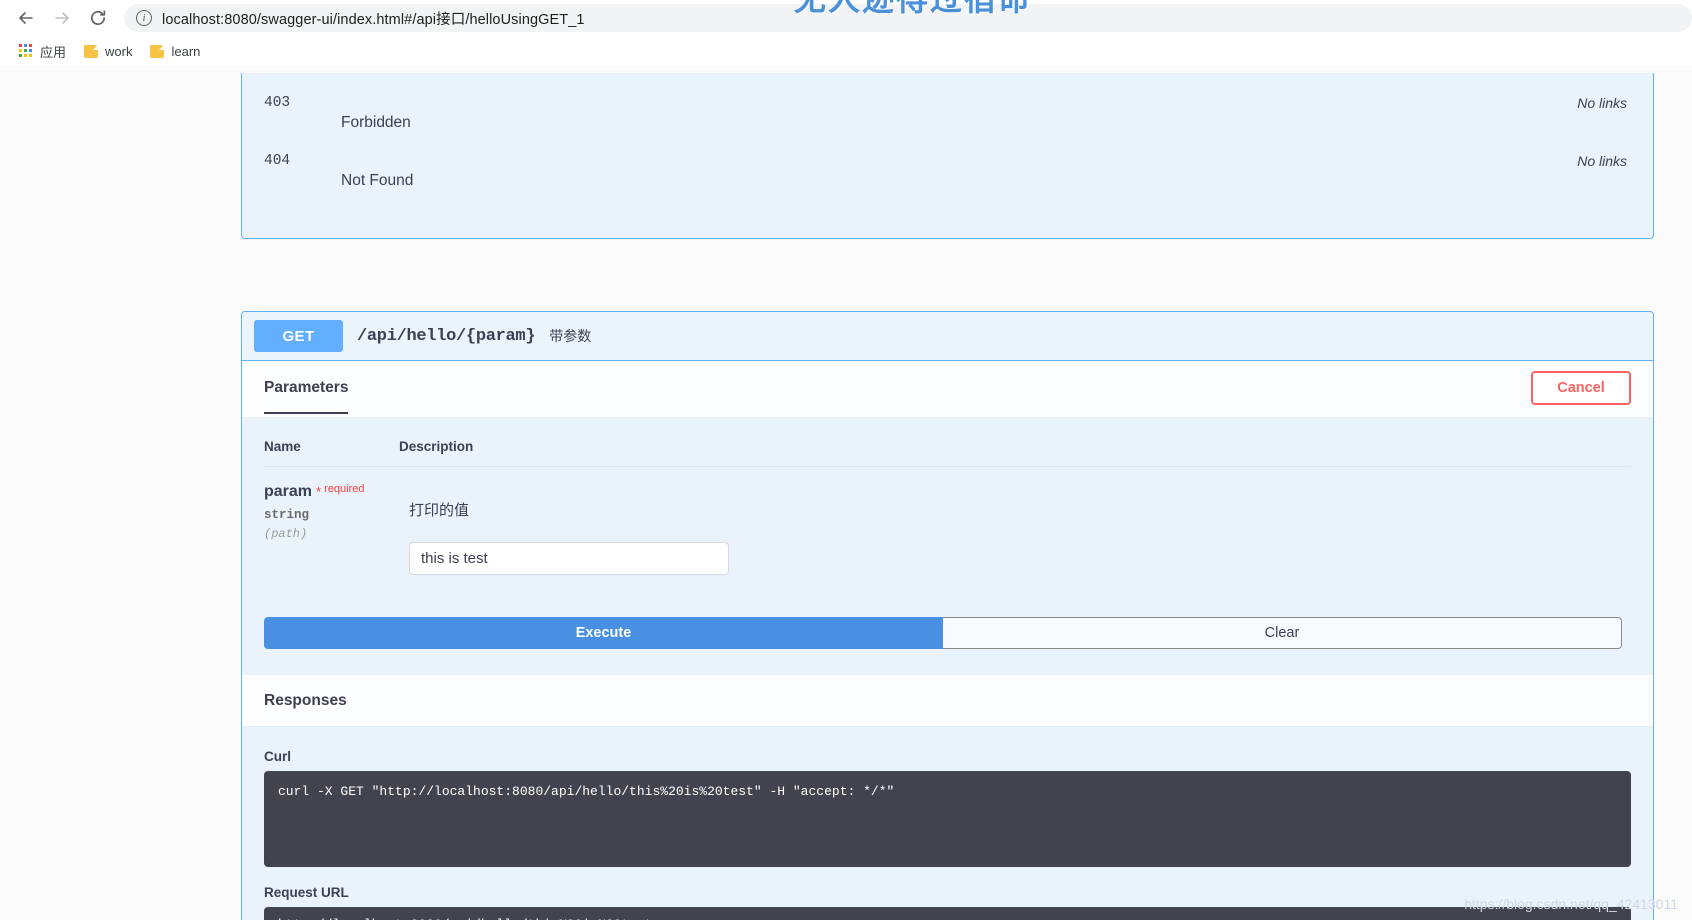 The width and height of the screenshot is (1692, 920). Describe the element at coordinates (277, 756) in the screenshot. I see `curl-label: Curl` at that location.